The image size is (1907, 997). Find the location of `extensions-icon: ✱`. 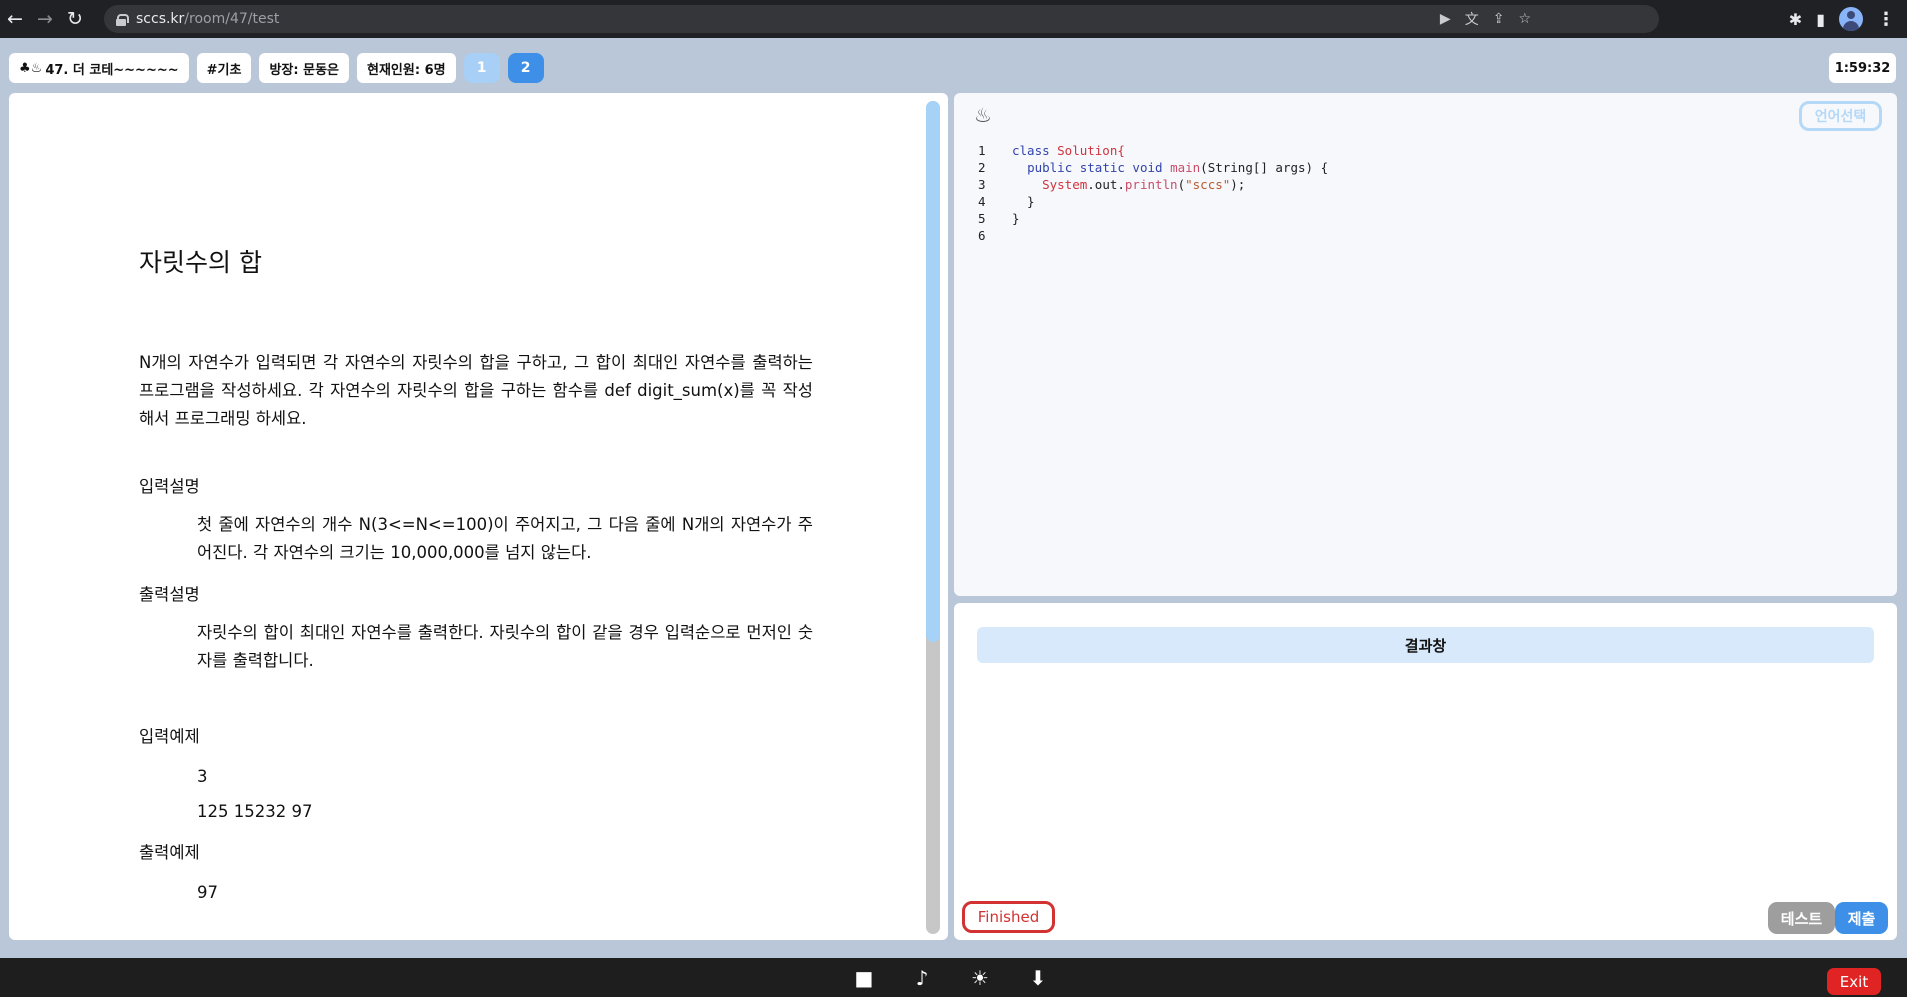

extensions-icon: ✱ is located at coordinates (1795, 19).